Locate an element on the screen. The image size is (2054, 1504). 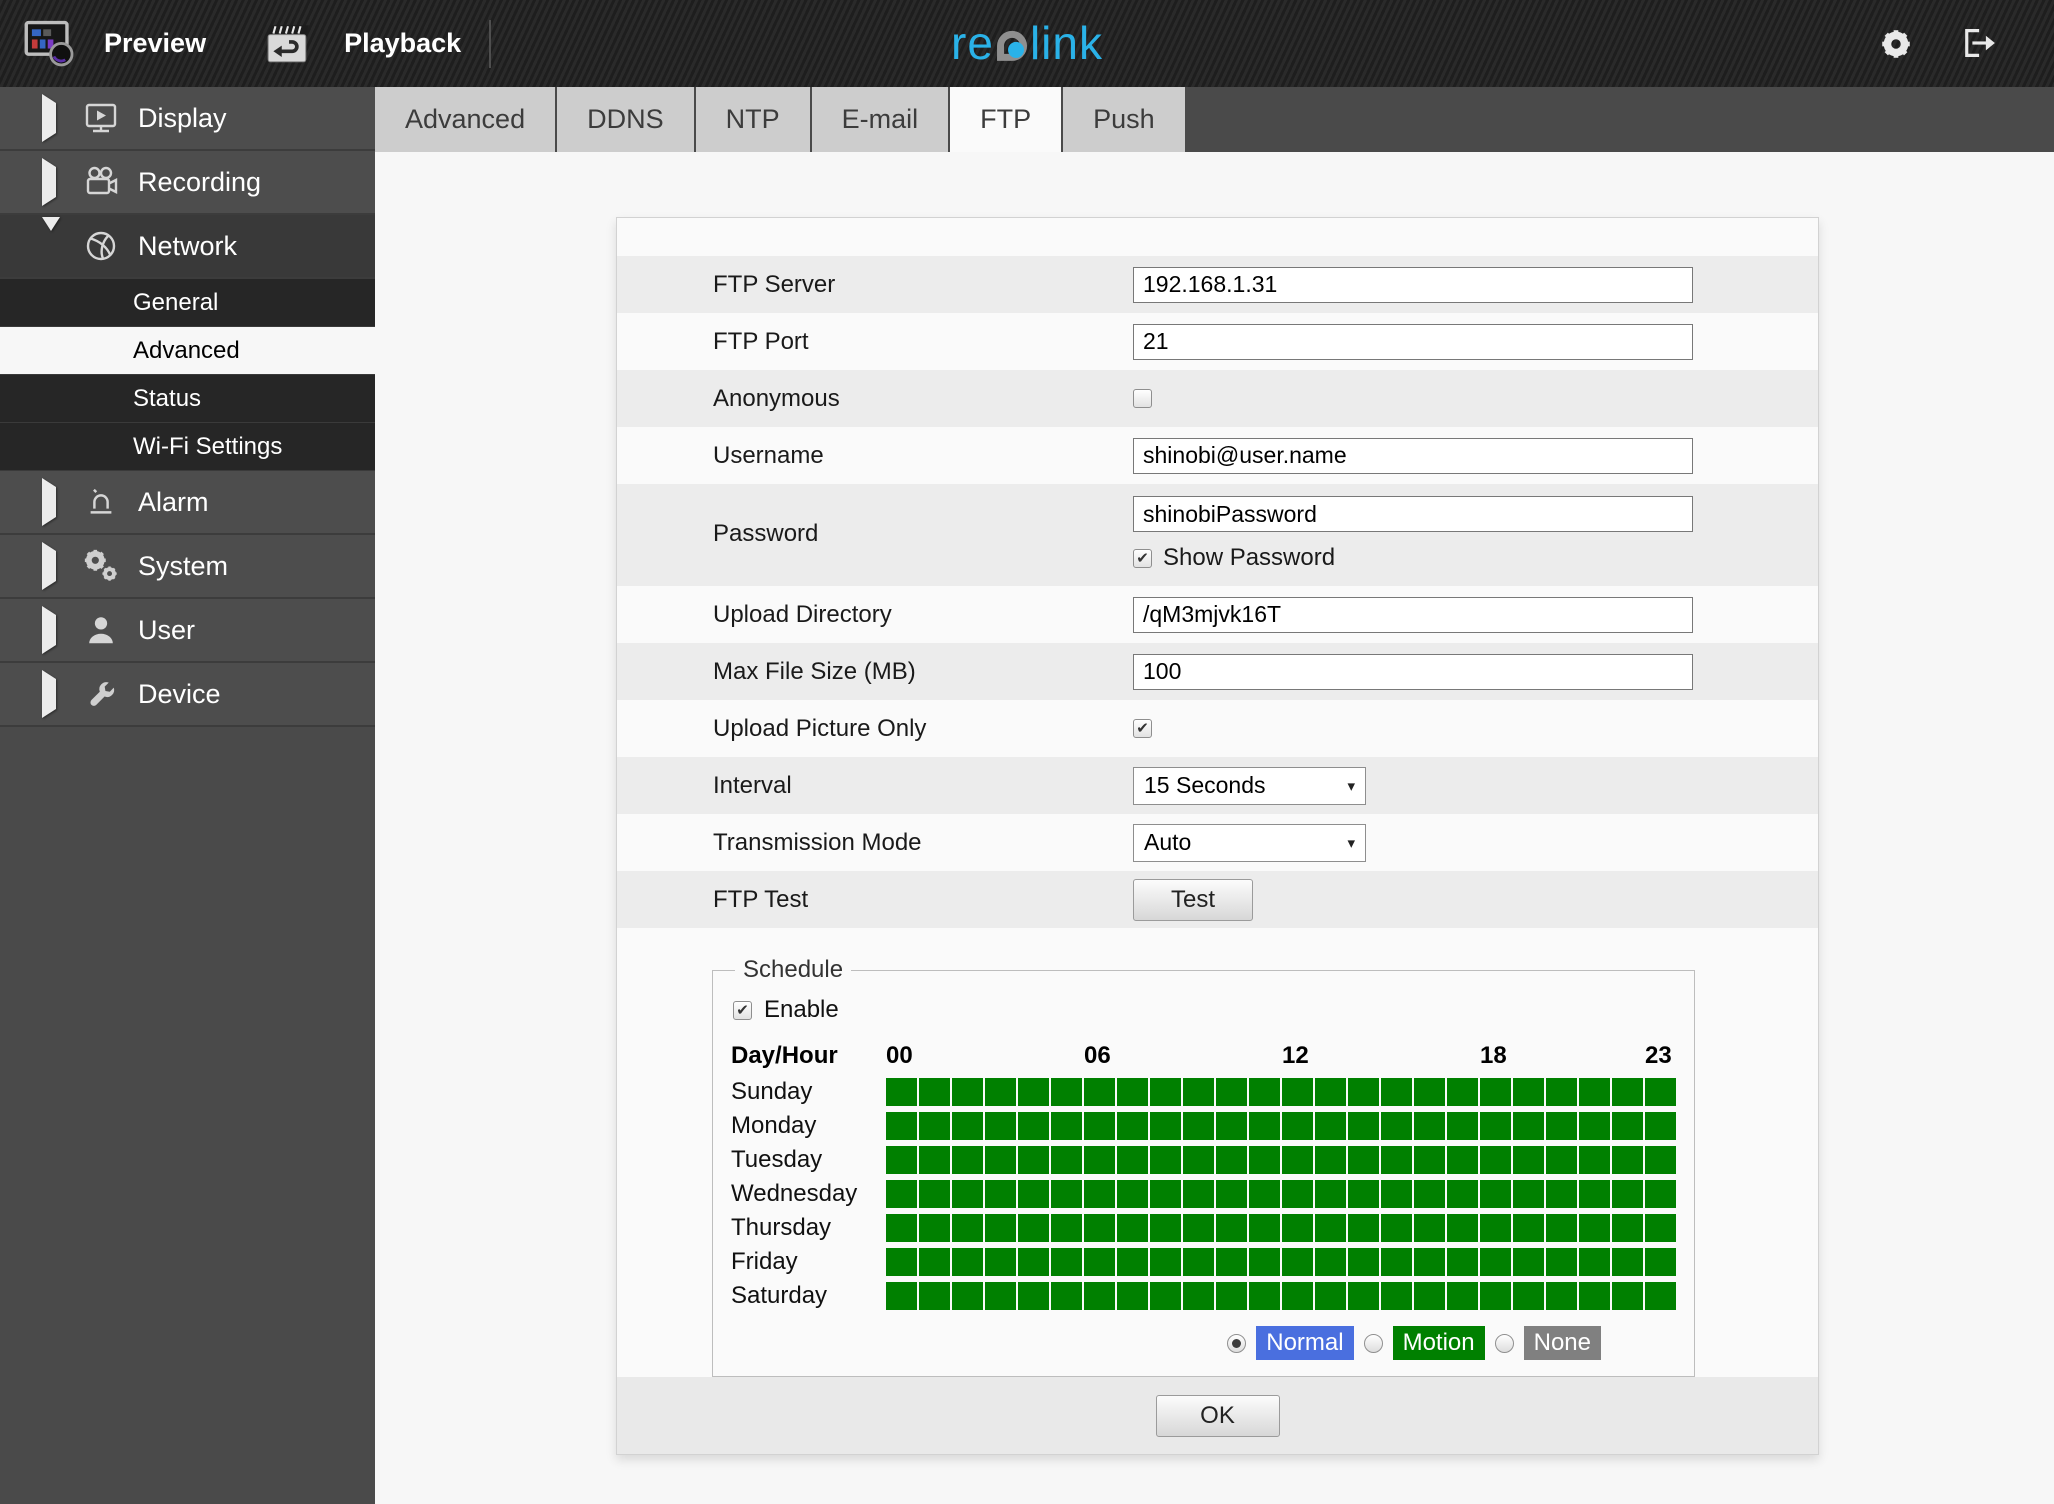
username-input is located at coordinates (1413, 455).